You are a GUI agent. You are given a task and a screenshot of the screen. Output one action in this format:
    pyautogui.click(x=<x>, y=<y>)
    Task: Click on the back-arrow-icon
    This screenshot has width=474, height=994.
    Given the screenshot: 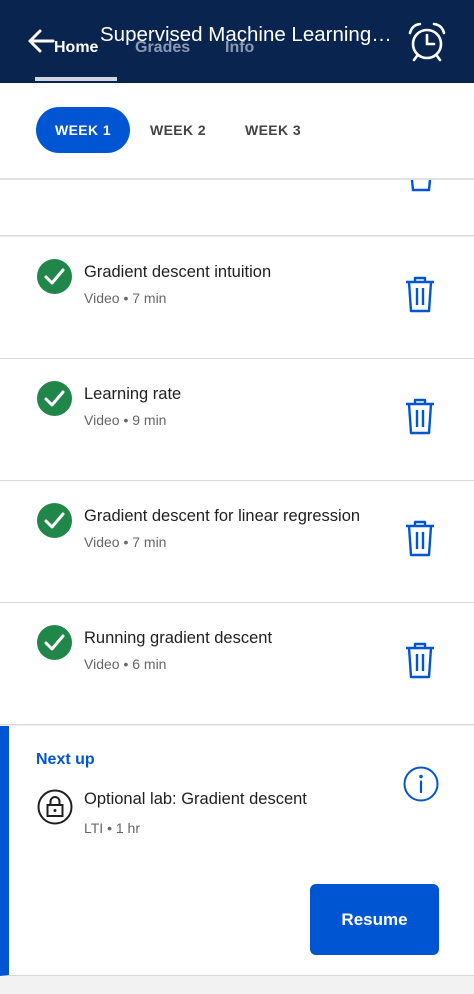 What is the action you would take?
    pyautogui.click(x=41, y=41)
    